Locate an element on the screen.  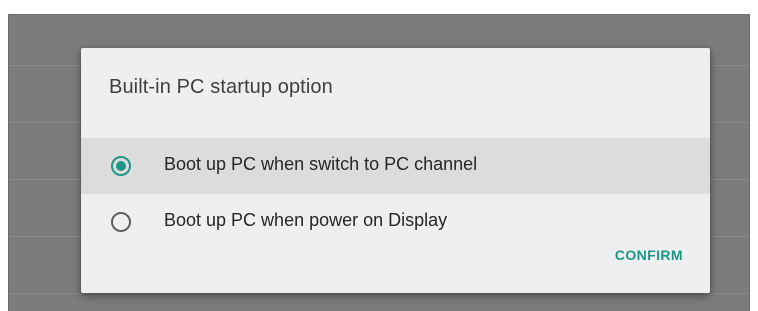
radio-checked-icon is located at coordinates (121, 166).